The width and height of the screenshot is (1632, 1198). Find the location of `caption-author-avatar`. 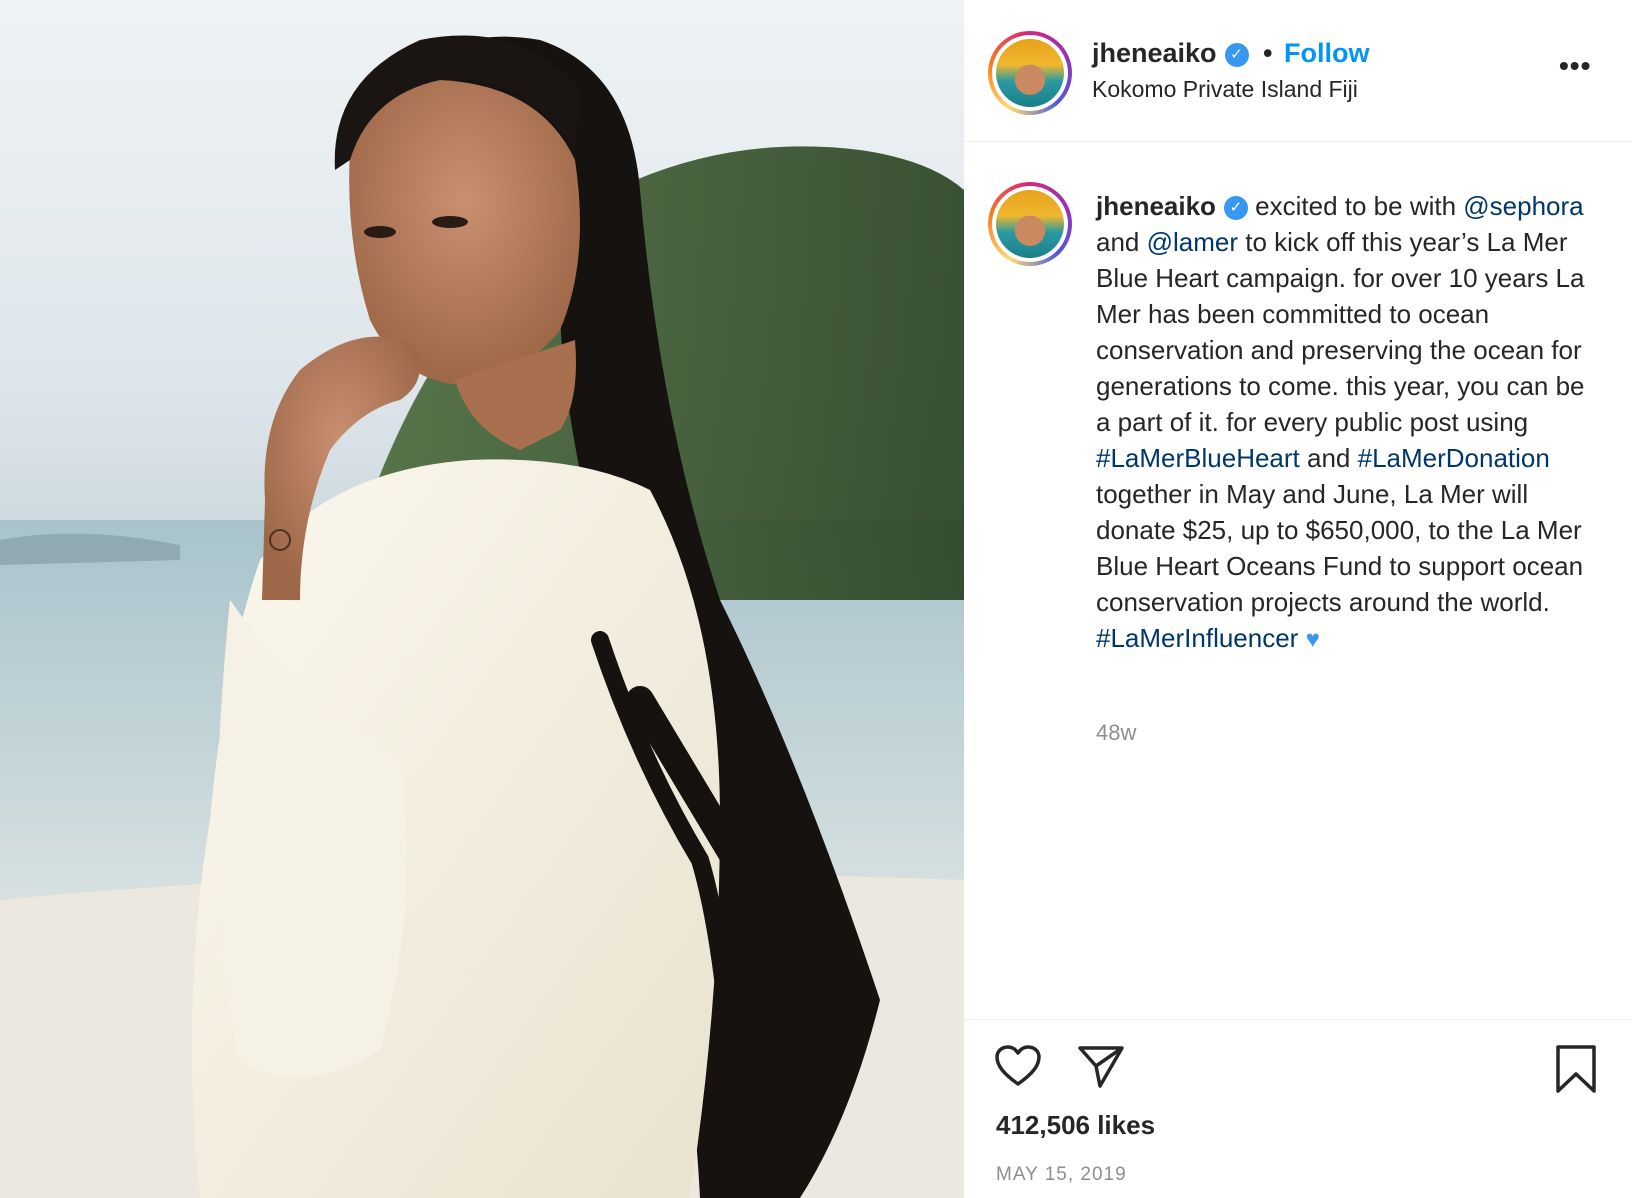

caption-author-avatar is located at coordinates (1030, 224).